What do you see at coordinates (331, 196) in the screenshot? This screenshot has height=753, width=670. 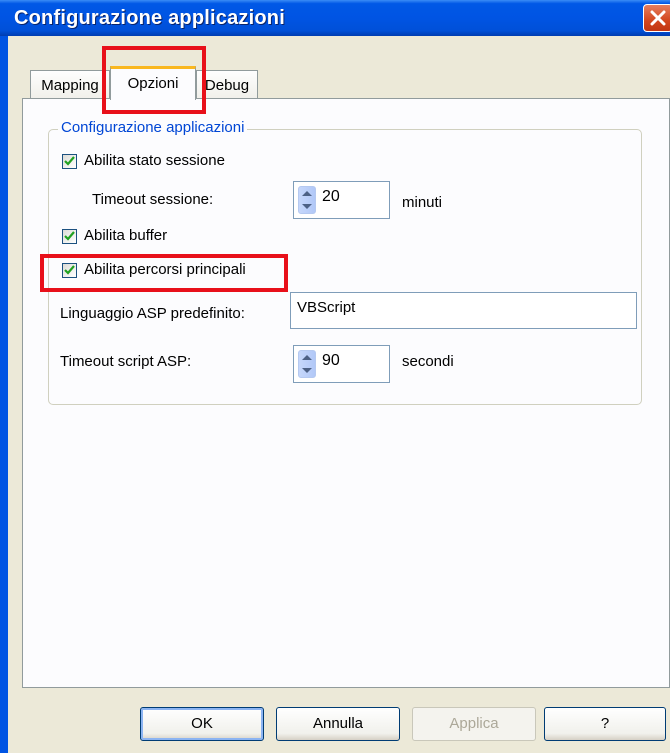 I see `session-timeout-value: 20` at bounding box center [331, 196].